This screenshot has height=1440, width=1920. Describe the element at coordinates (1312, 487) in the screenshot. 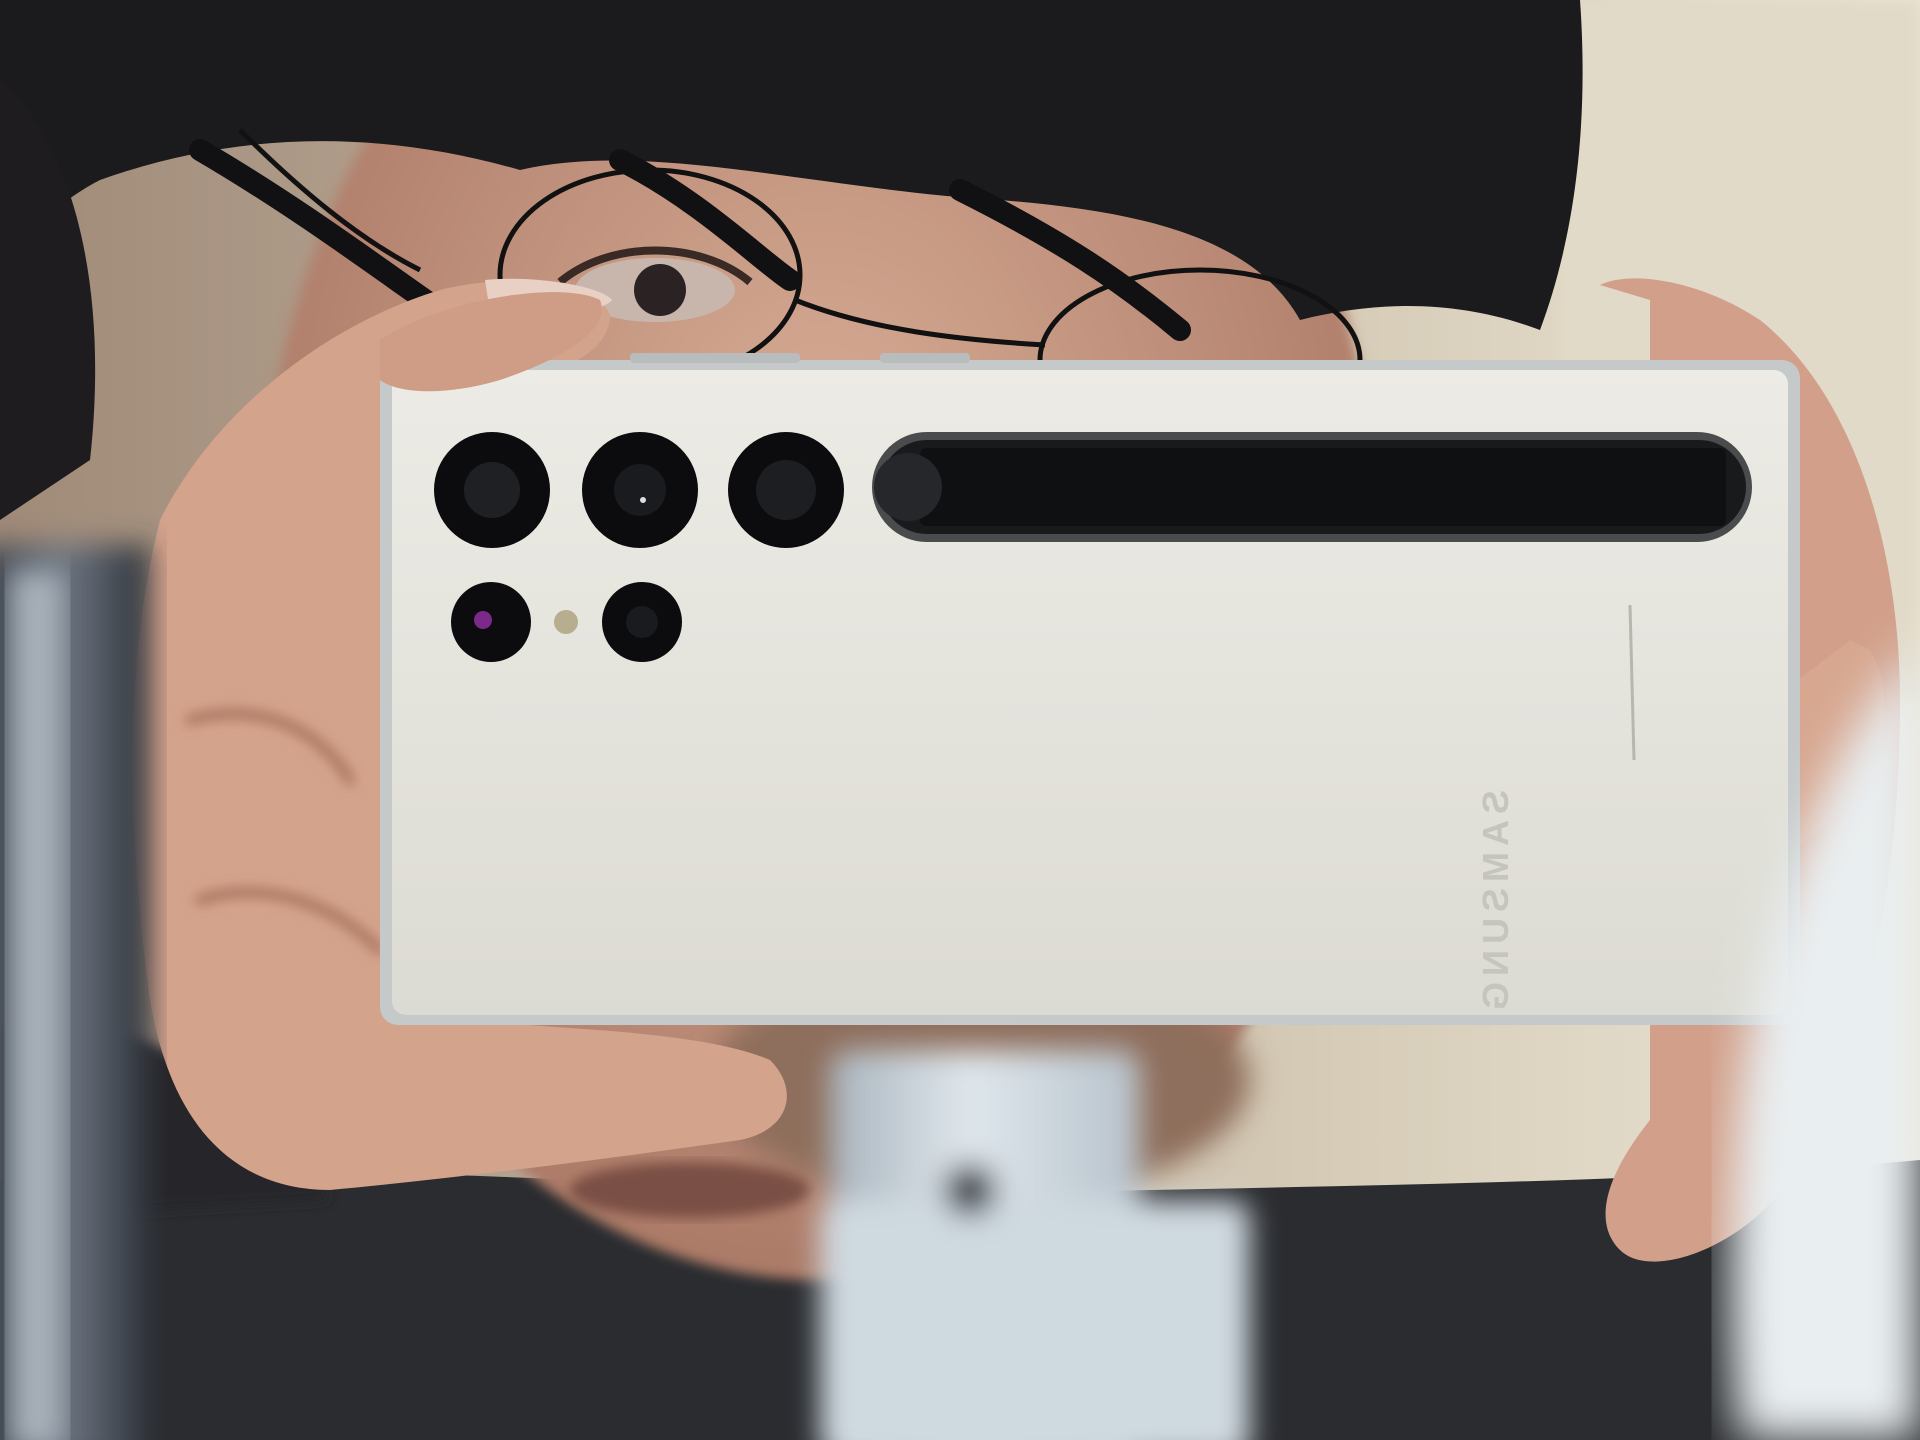

I see `s-pen-icon` at that location.